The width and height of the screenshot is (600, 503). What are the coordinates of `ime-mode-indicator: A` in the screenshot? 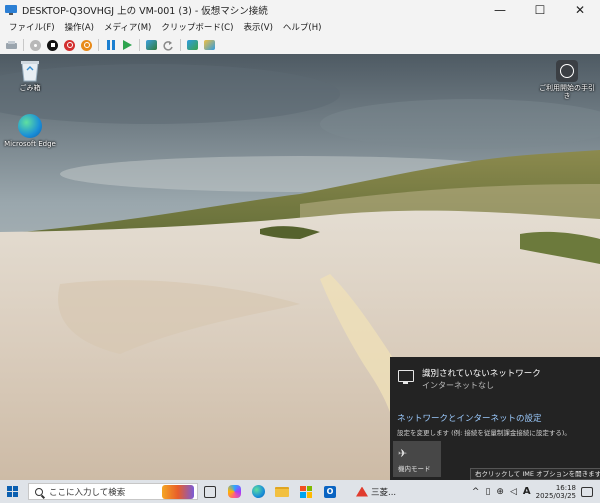 It's located at (527, 491).